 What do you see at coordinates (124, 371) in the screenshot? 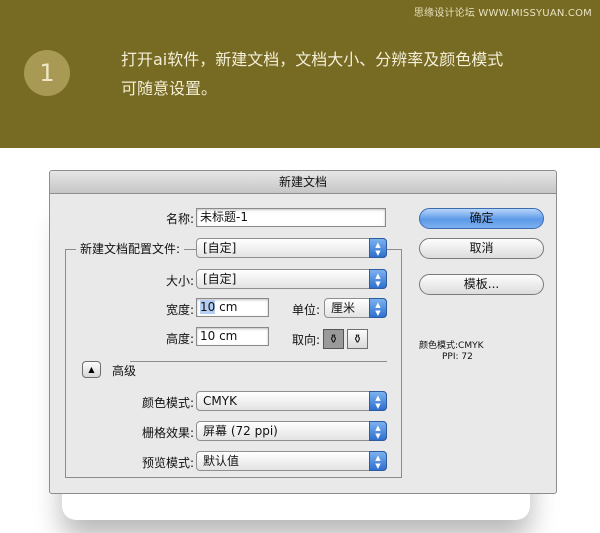
I see `advanced-label: 高级` at bounding box center [124, 371].